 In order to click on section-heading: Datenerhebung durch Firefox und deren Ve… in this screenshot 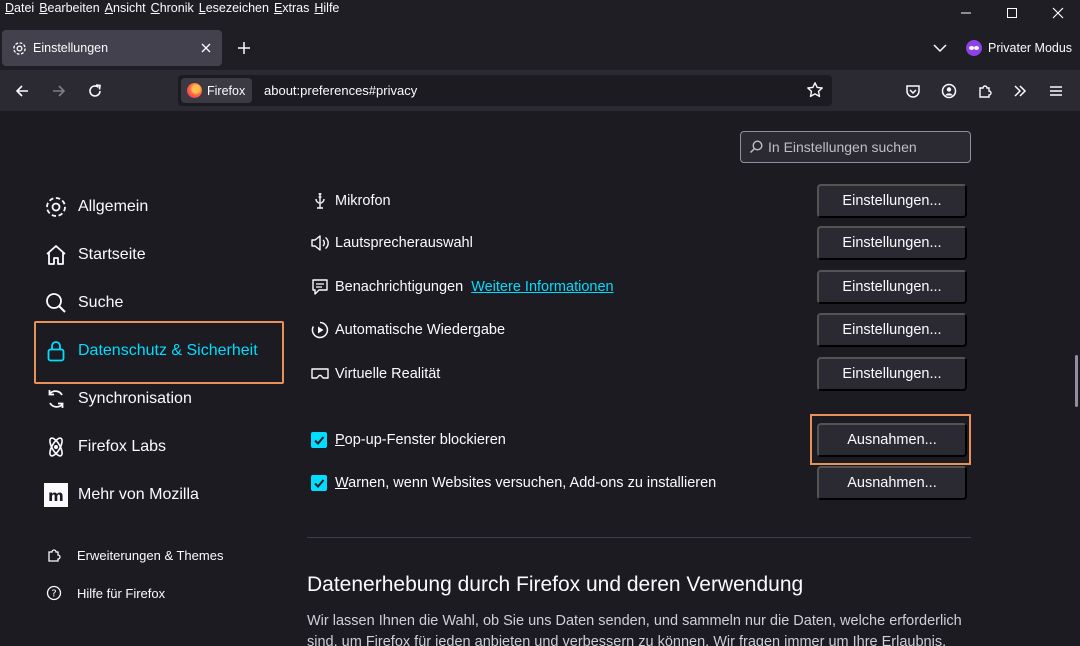, I will do `click(555, 584)`.